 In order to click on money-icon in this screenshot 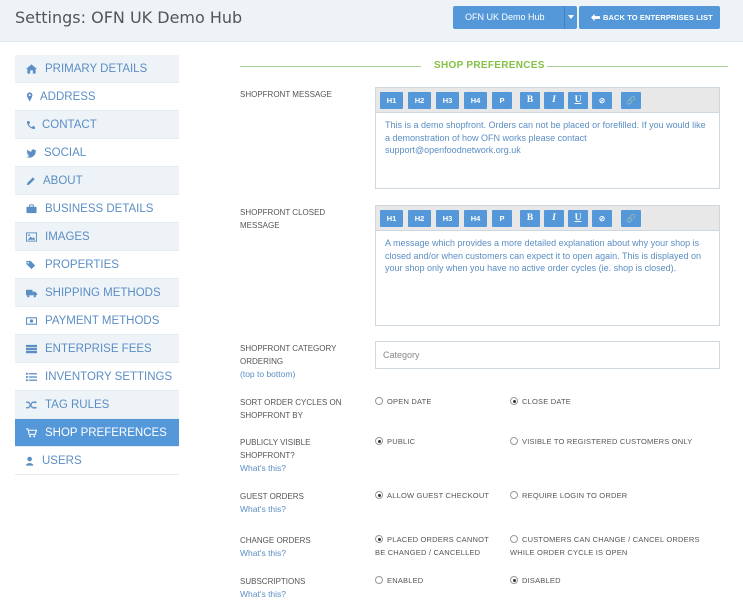, I will do `click(31, 321)`.